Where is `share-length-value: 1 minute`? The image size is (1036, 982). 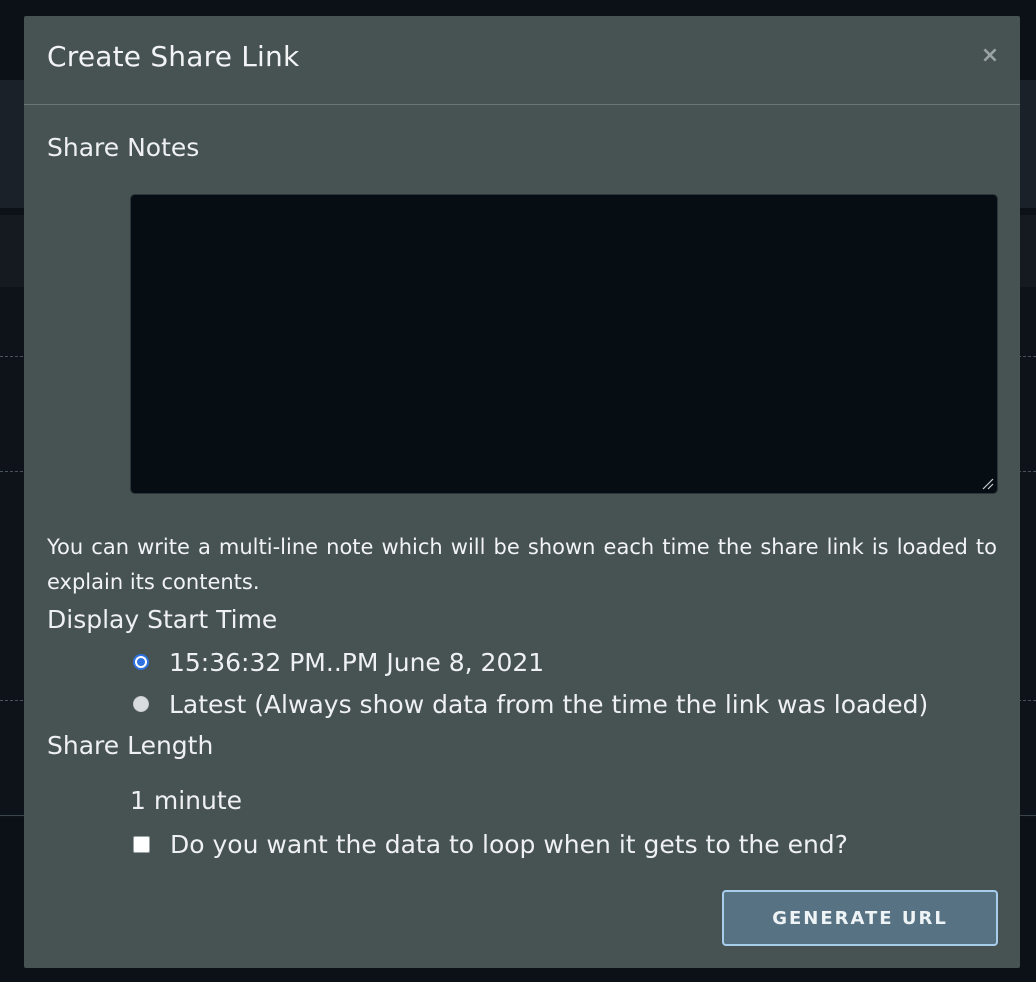
share-length-value: 1 minute is located at coordinates (186, 800).